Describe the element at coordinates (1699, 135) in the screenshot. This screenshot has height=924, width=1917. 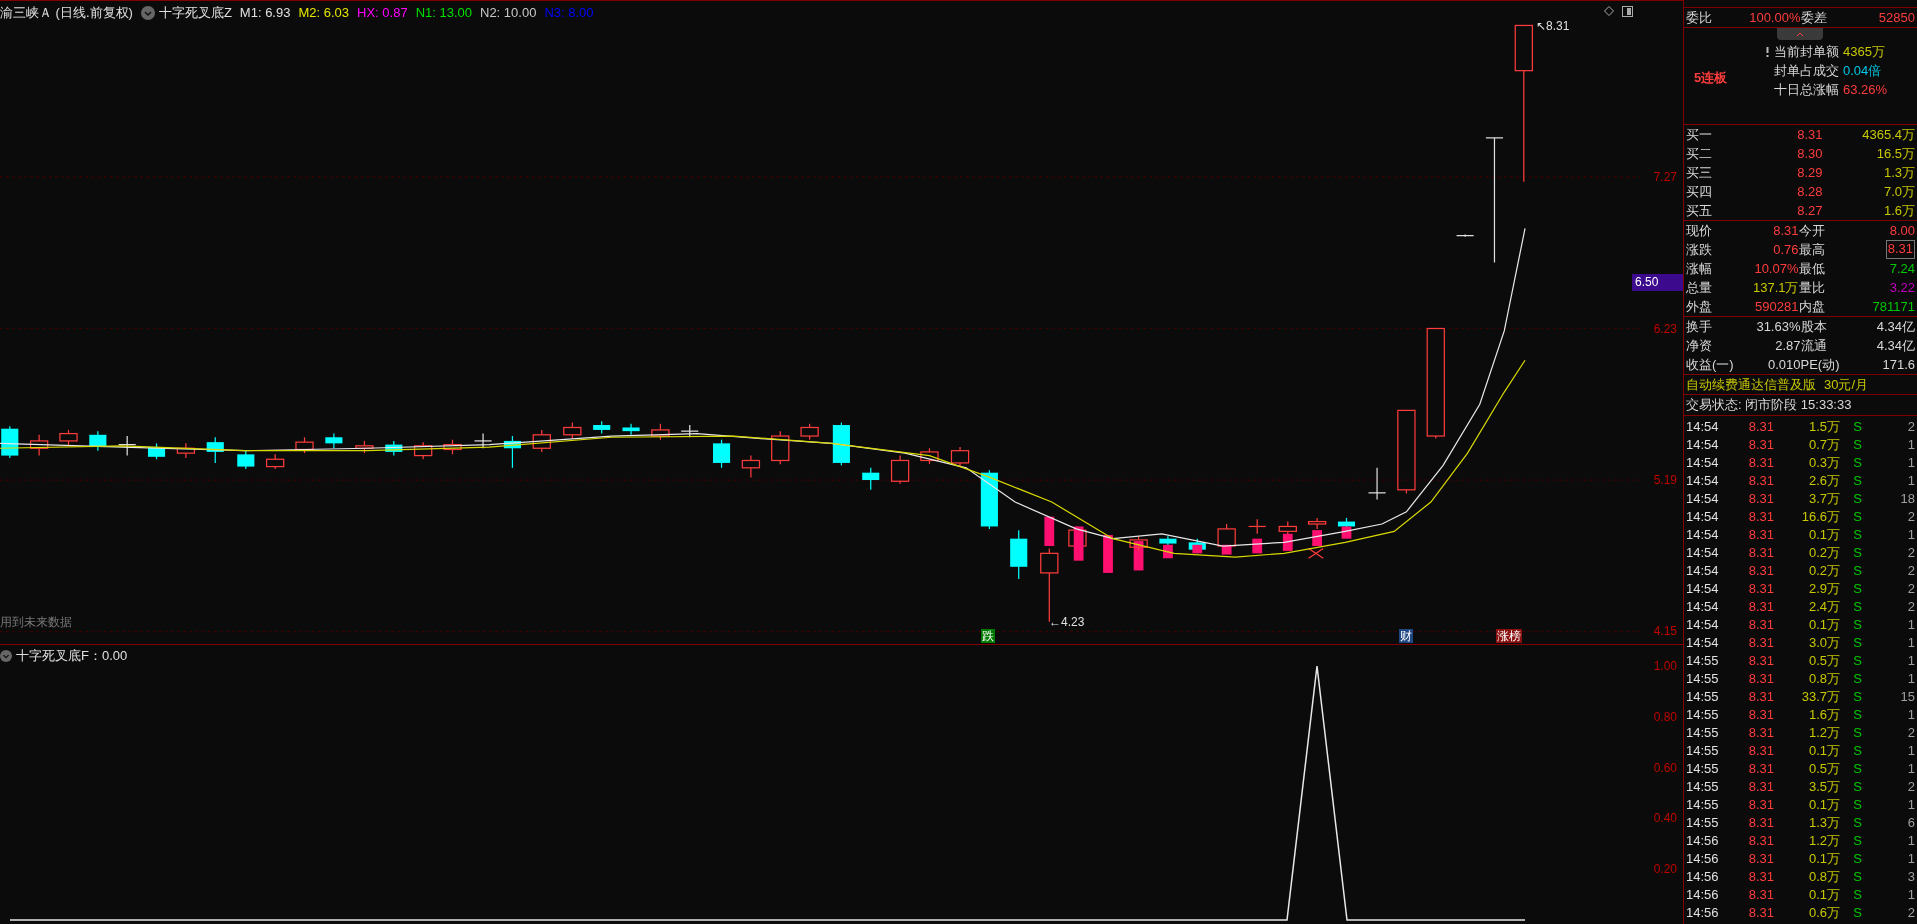
I see `bid-level-label: 买一` at that location.